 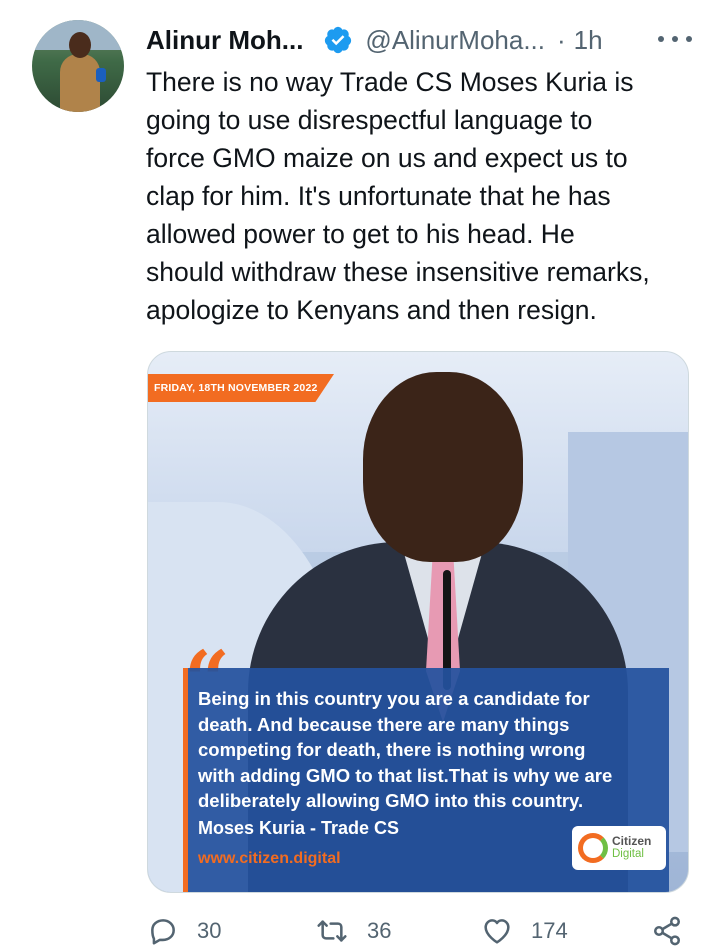 I want to click on reply-button: 30, so click(x=184, y=931).